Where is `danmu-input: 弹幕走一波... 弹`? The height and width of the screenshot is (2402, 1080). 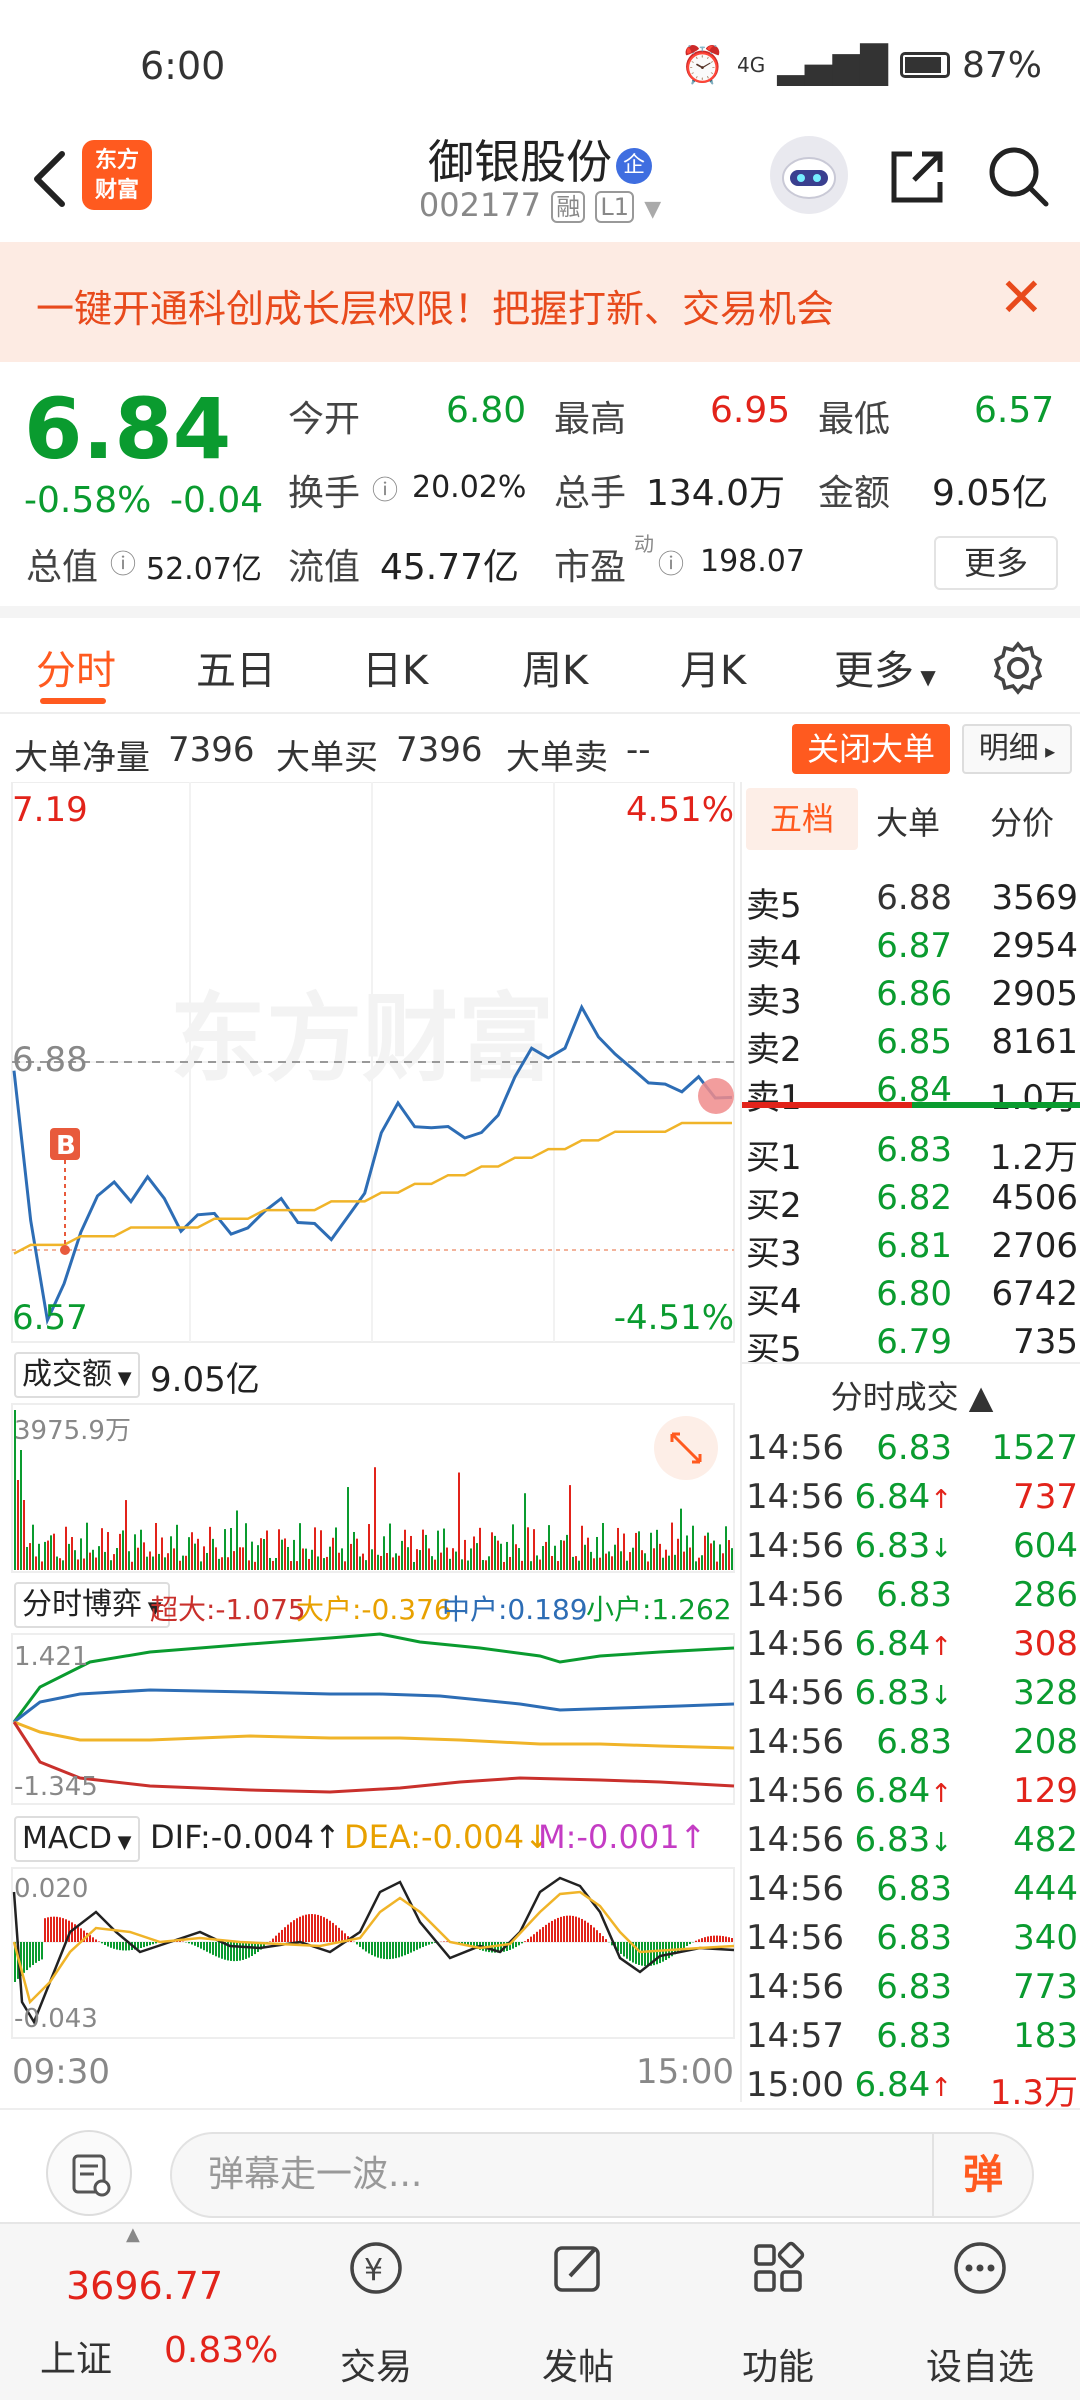
danmu-input: 弹幕走一波... 弹 is located at coordinates (602, 2175).